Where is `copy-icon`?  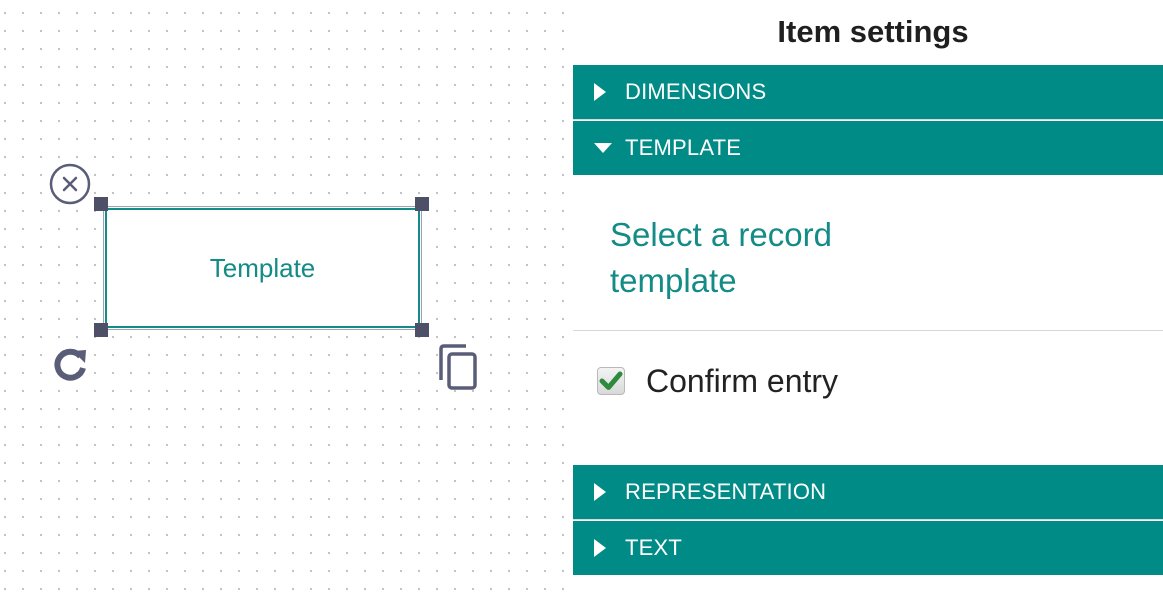 copy-icon is located at coordinates (459, 367).